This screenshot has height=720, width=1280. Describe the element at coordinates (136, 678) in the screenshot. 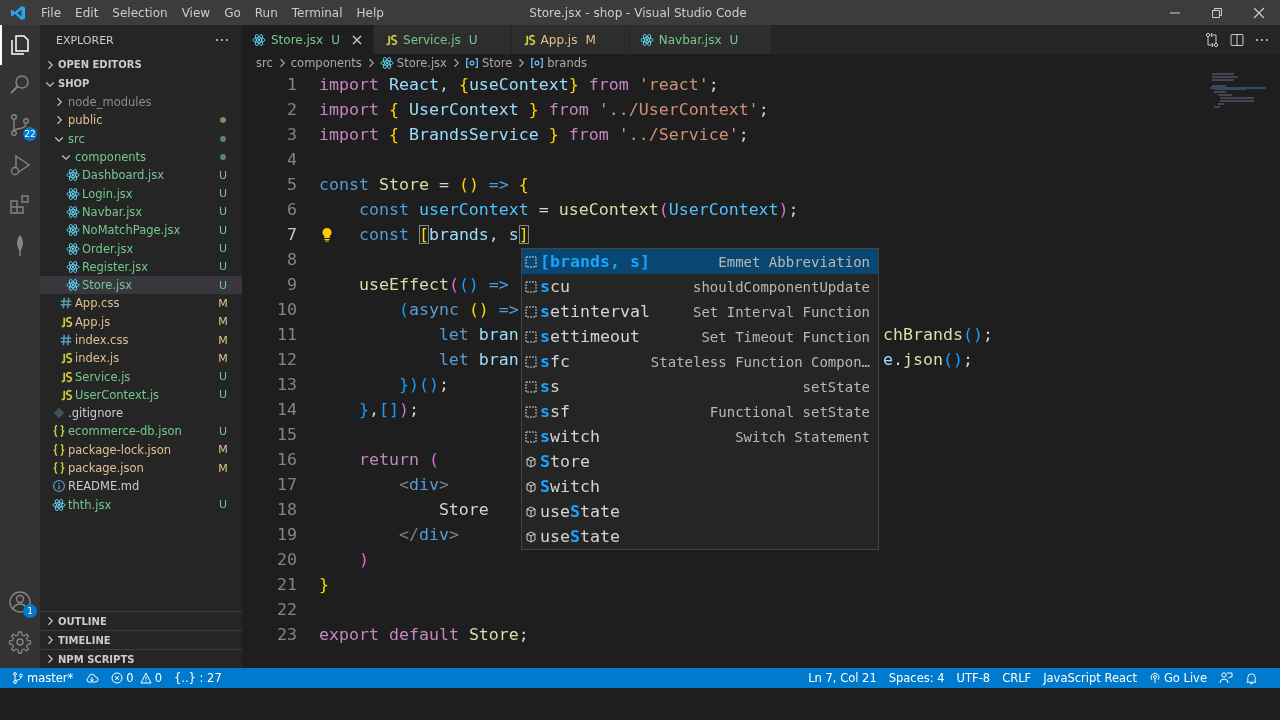

I see `problems-indicator: 0 0` at that location.